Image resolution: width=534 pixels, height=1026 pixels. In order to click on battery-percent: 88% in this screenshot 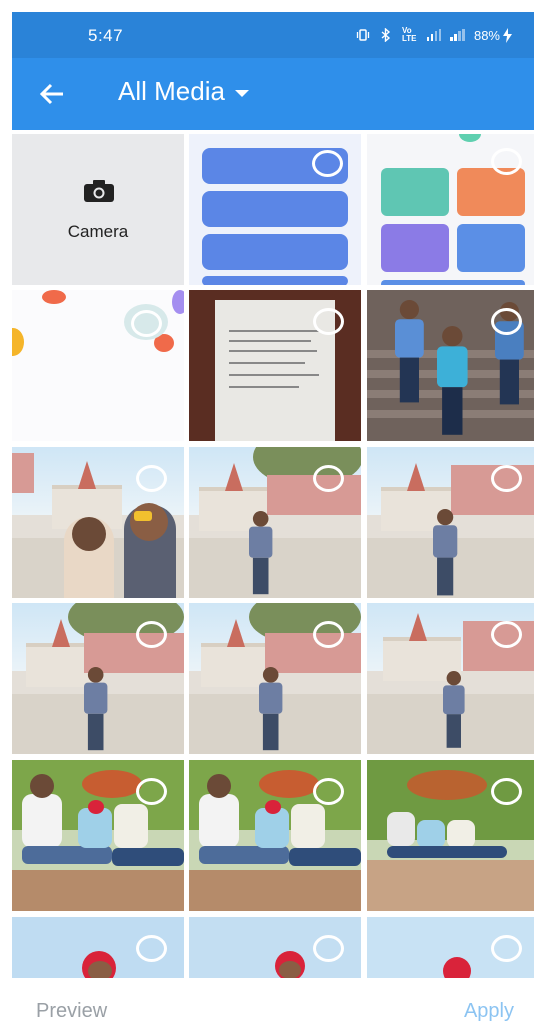, I will do `click(486, 35)`.